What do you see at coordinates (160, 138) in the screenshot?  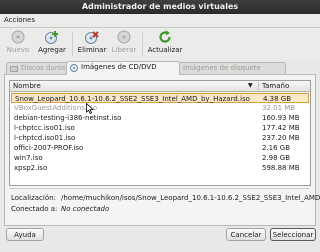 I see `list-row: l-chptcd.iso01.iso 237.20 MB` at bounding box center [160, 138].